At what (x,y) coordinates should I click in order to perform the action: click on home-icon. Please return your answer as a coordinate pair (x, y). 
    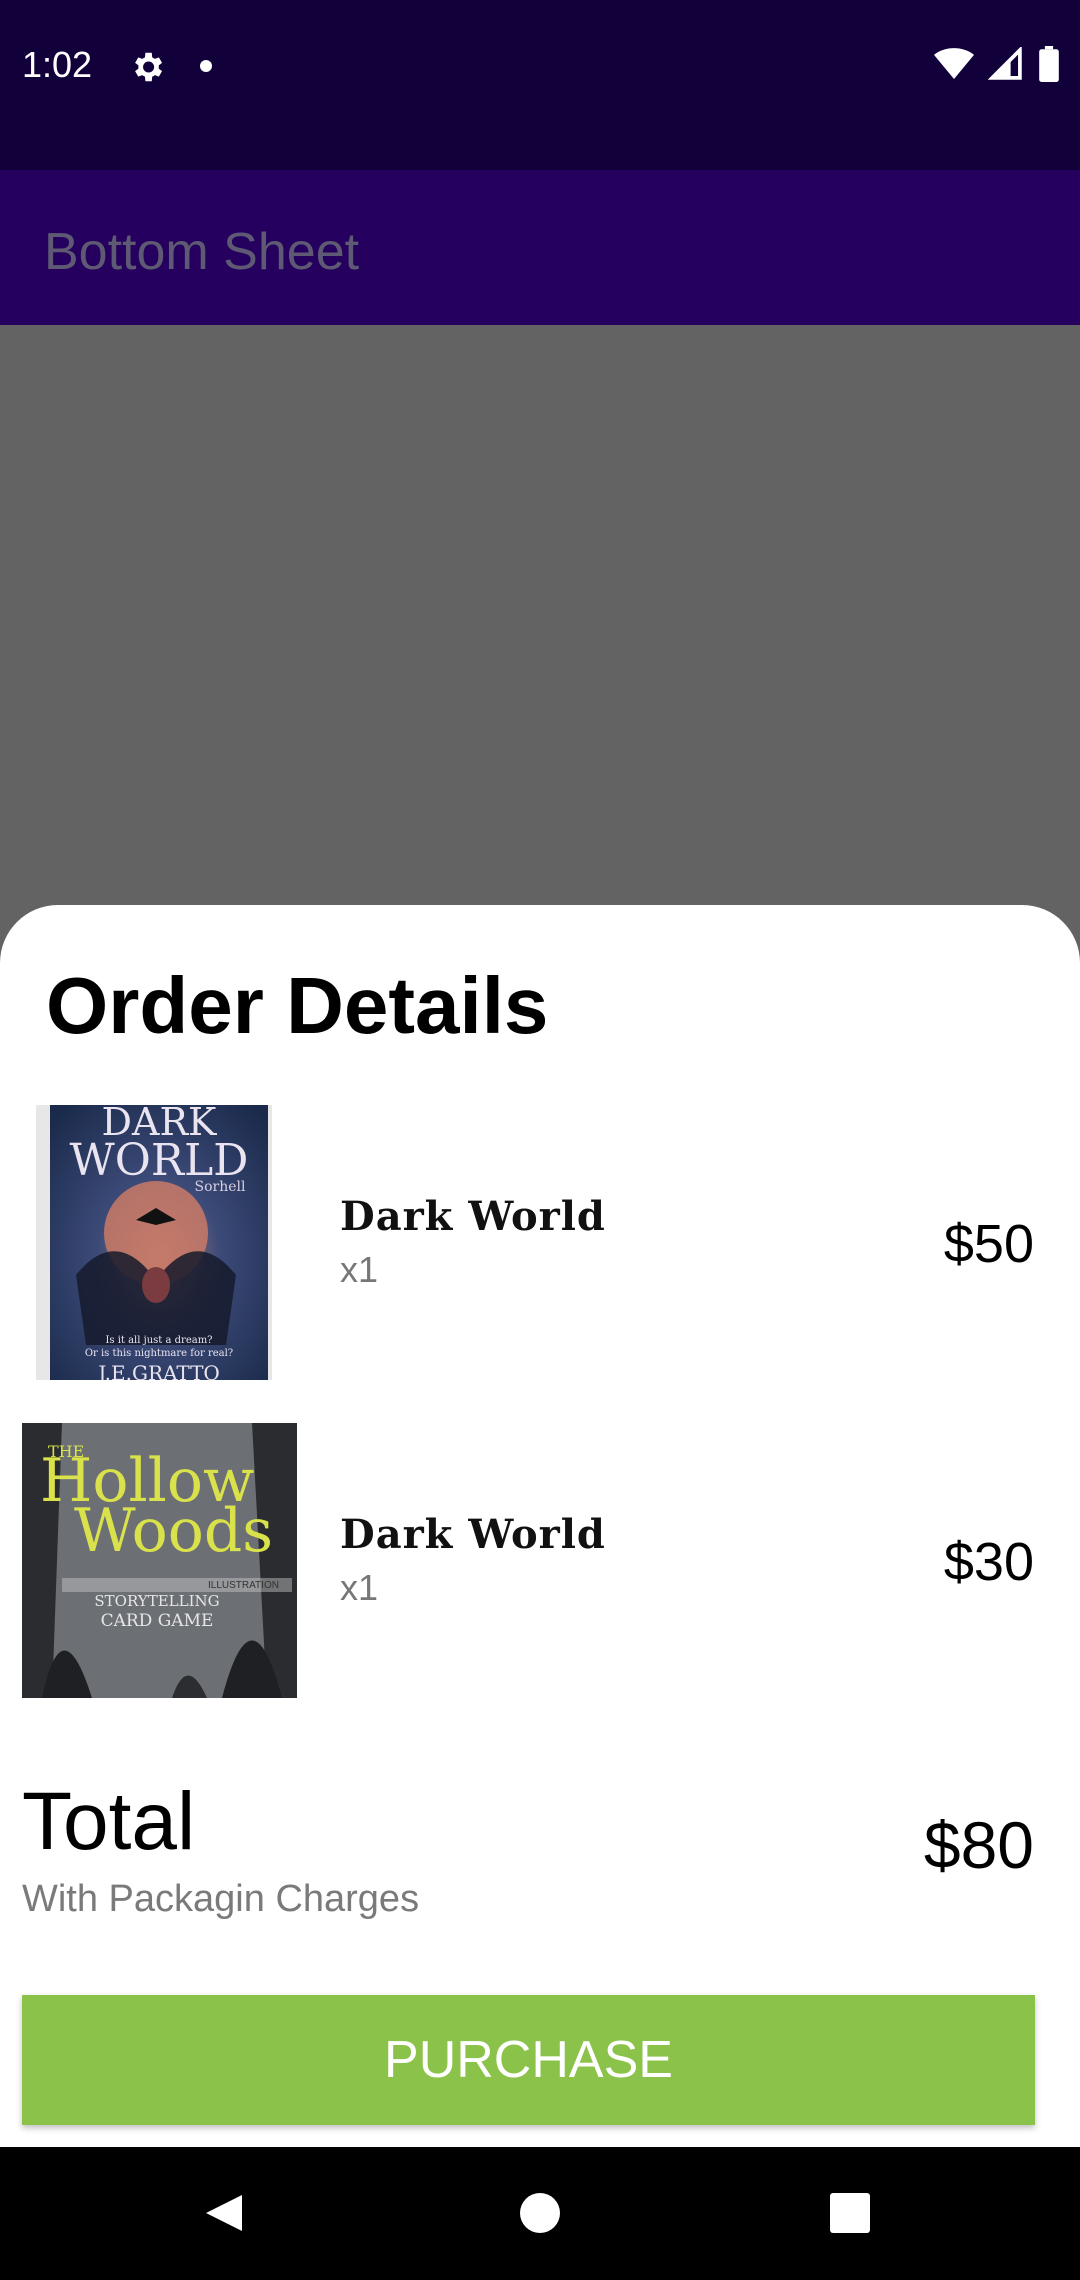
    Looking at the image, I should click on (540, 2213).